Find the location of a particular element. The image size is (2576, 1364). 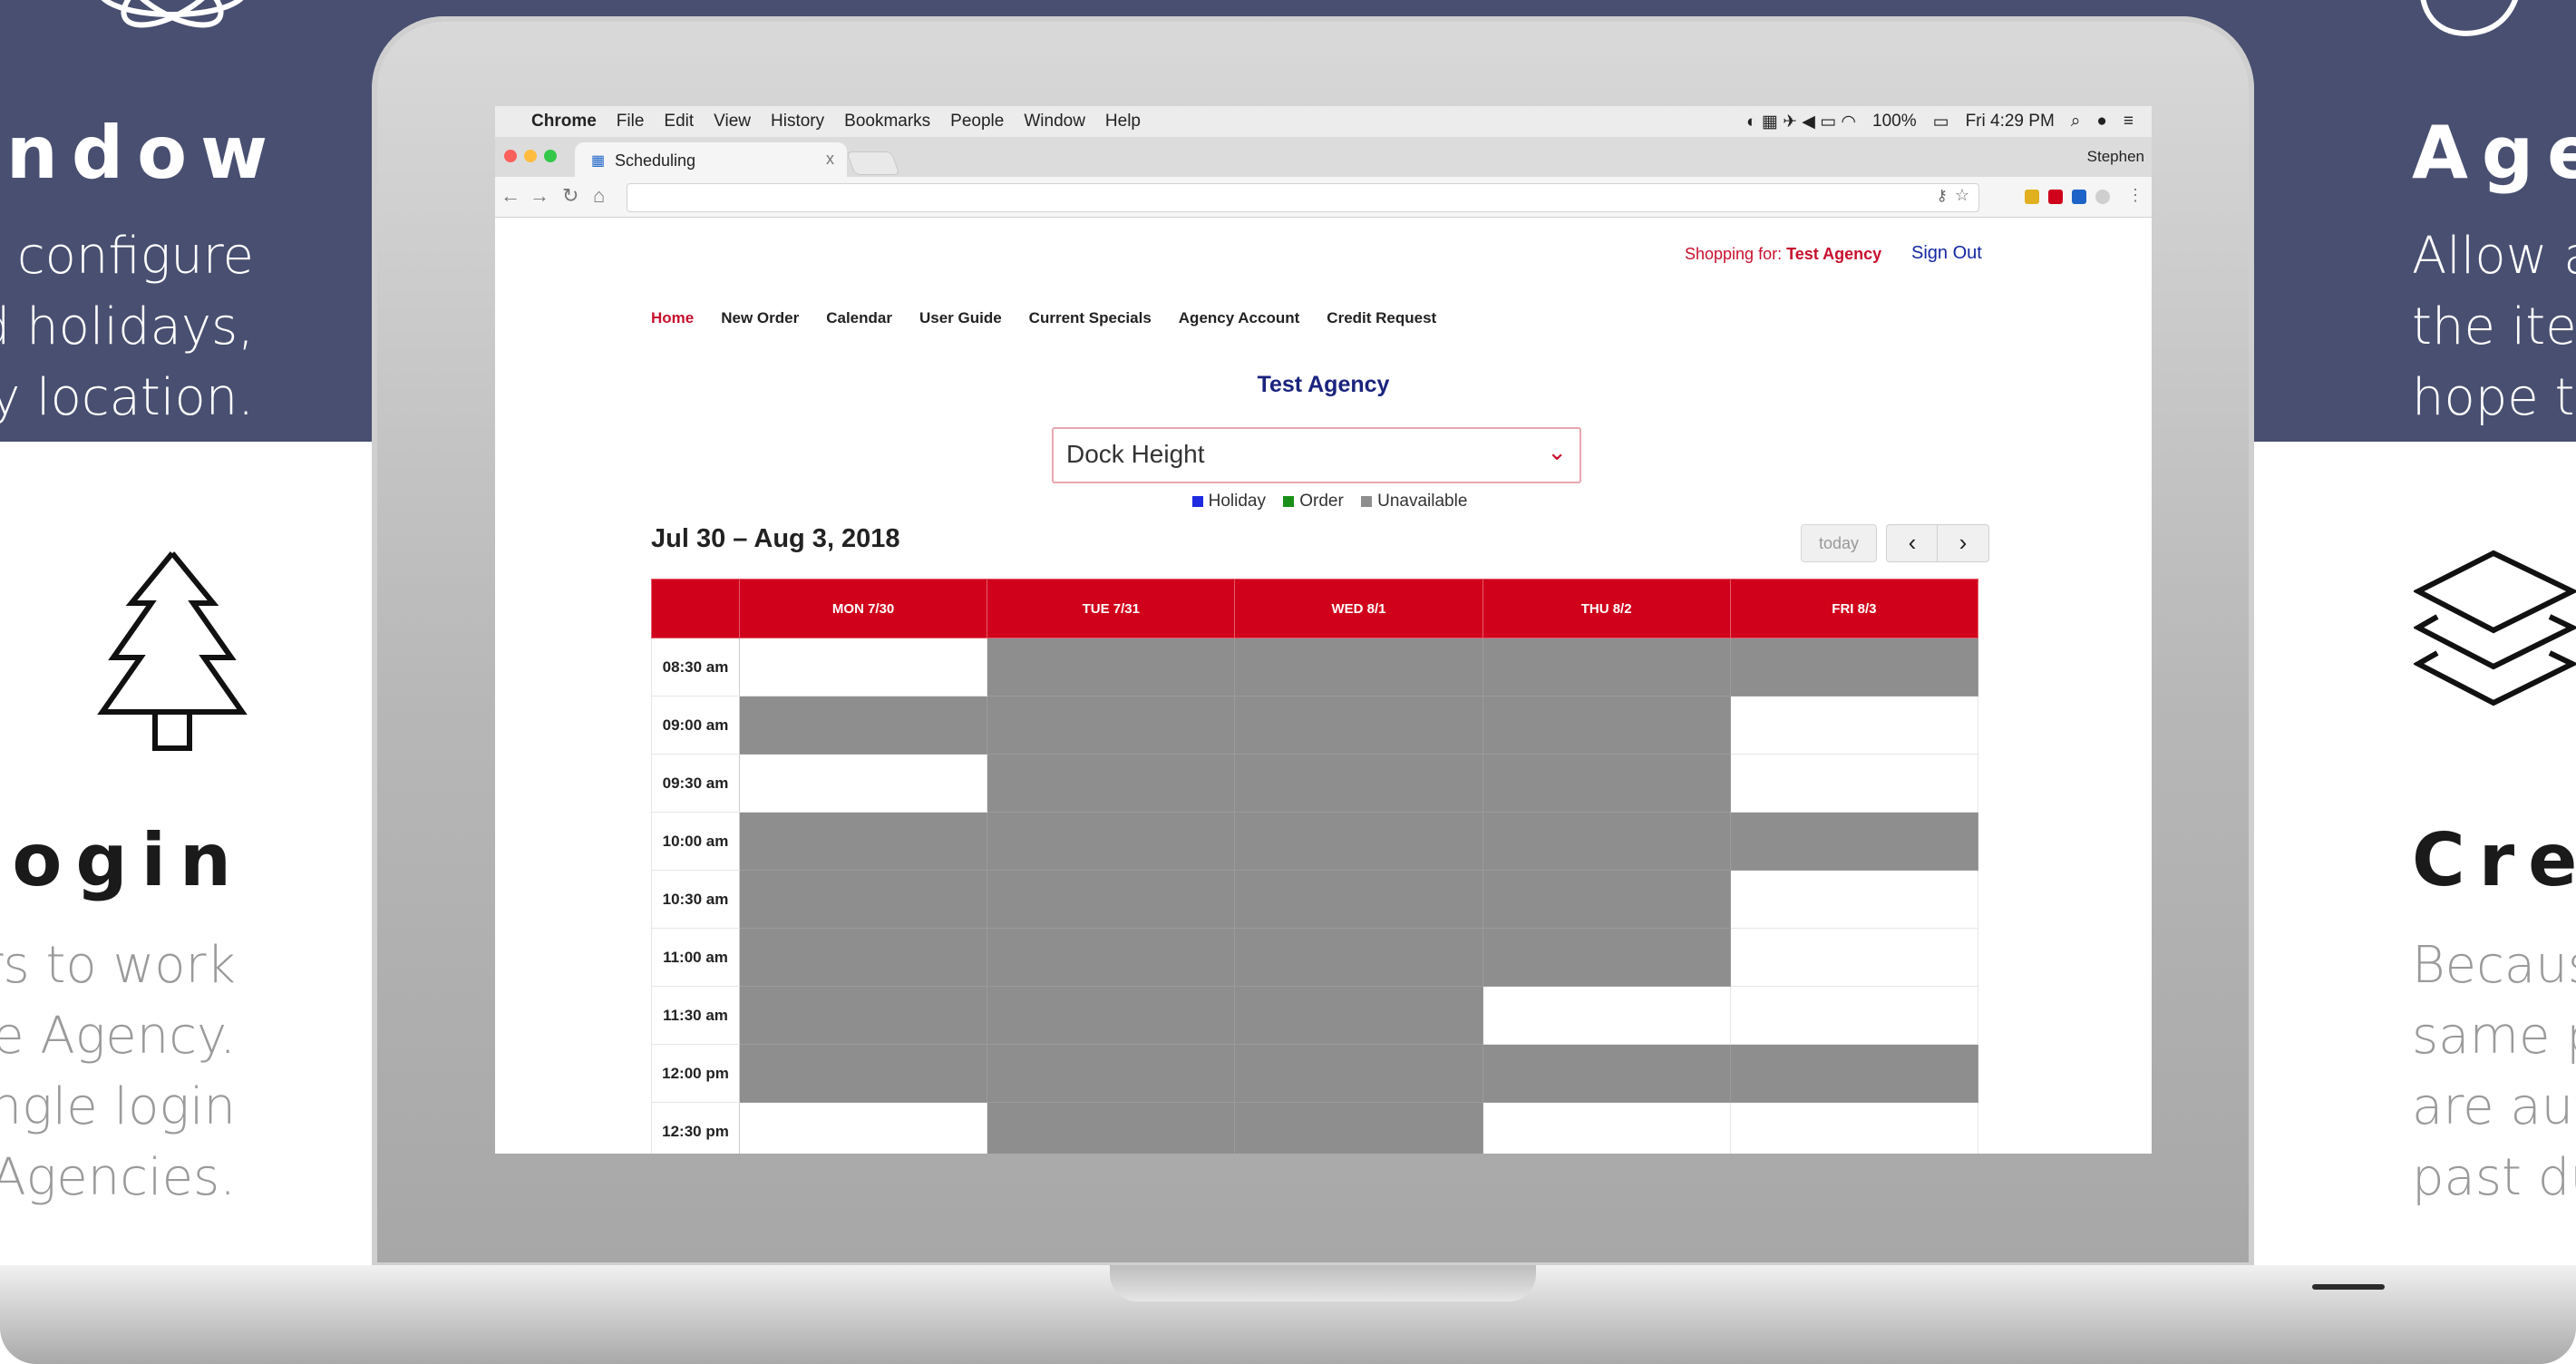

menu-chrome: Chrome is located at coordinates (564, 122).